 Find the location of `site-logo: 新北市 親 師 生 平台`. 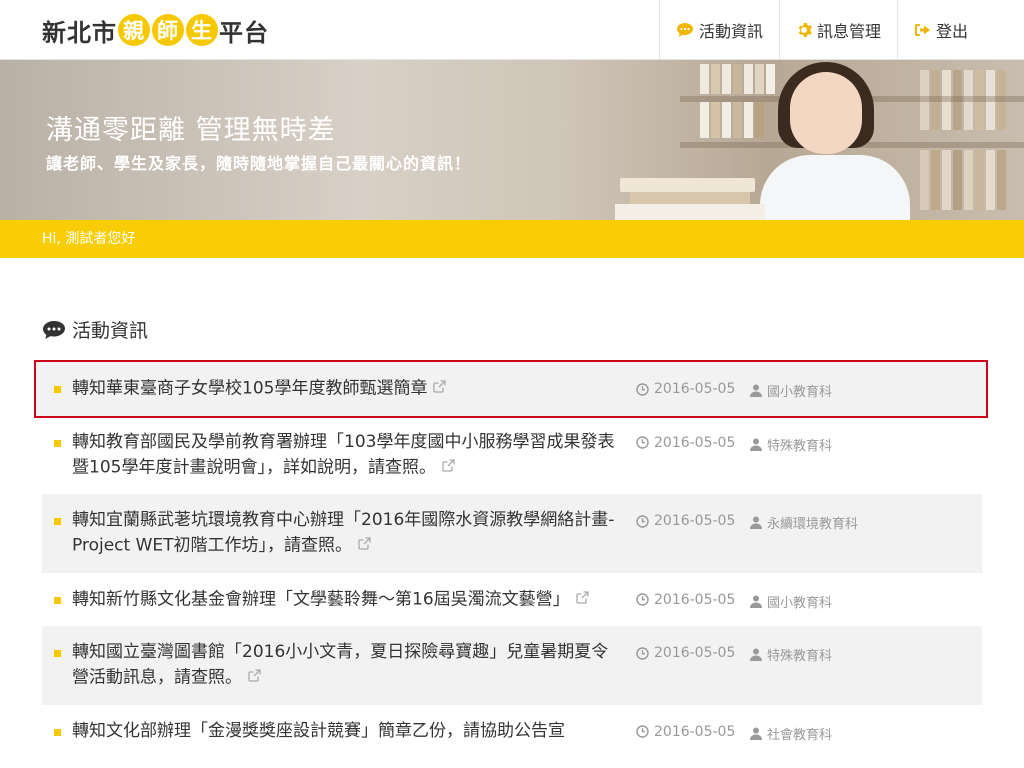

site-logo: 新北市 親 師 生 平台 is located at coordinates (155, 30).